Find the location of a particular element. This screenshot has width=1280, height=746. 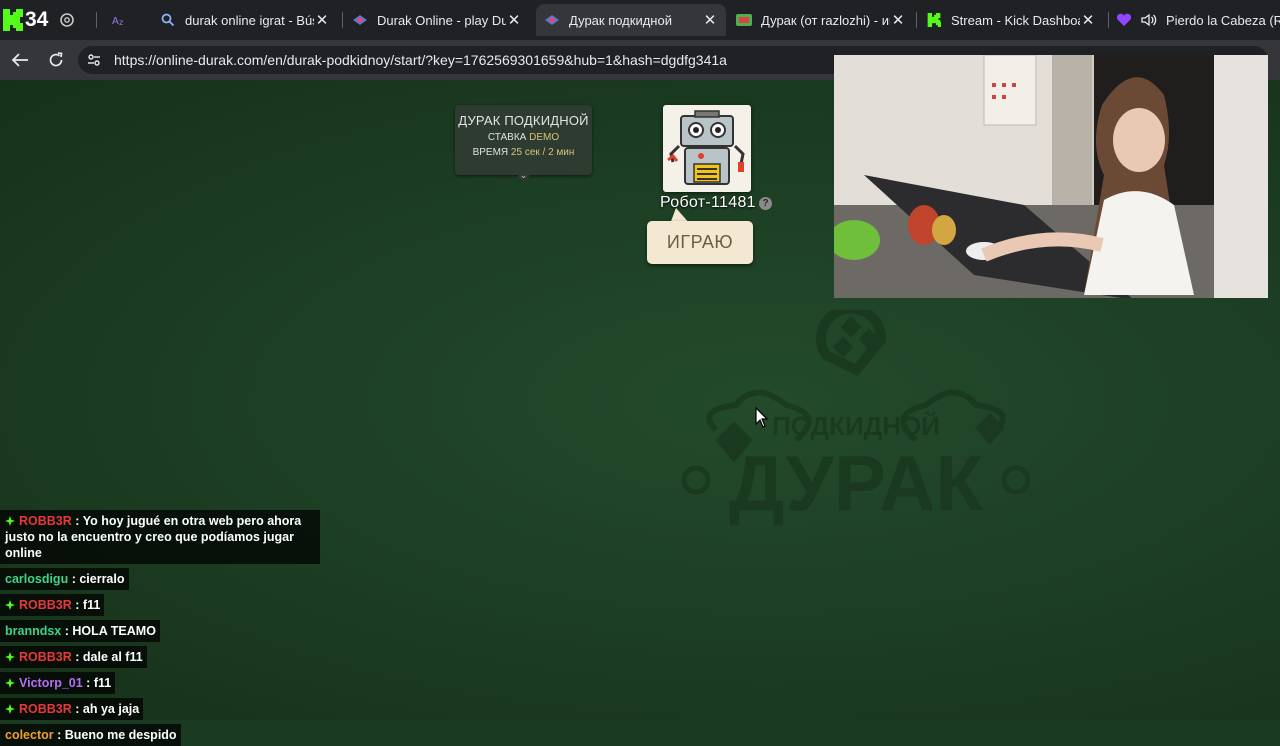

chatgpt-pinned-tab-icon is located at coordinates (67, 20).